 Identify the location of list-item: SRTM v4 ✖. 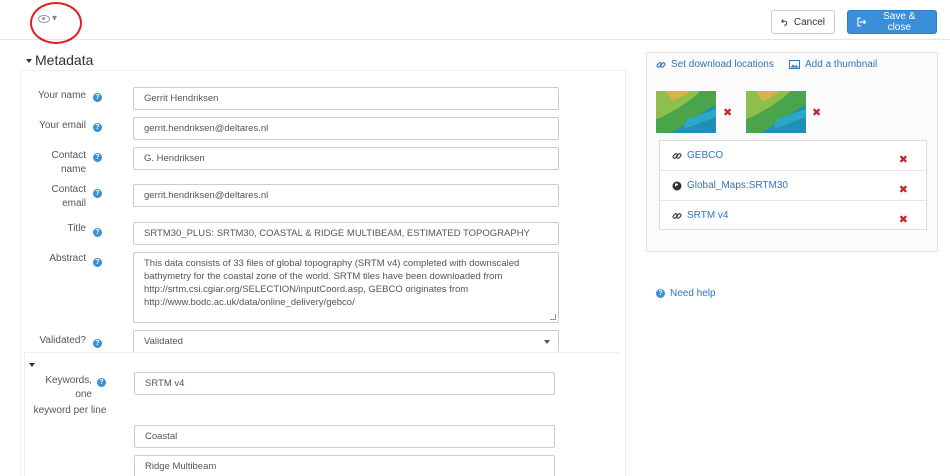
(793, 216).